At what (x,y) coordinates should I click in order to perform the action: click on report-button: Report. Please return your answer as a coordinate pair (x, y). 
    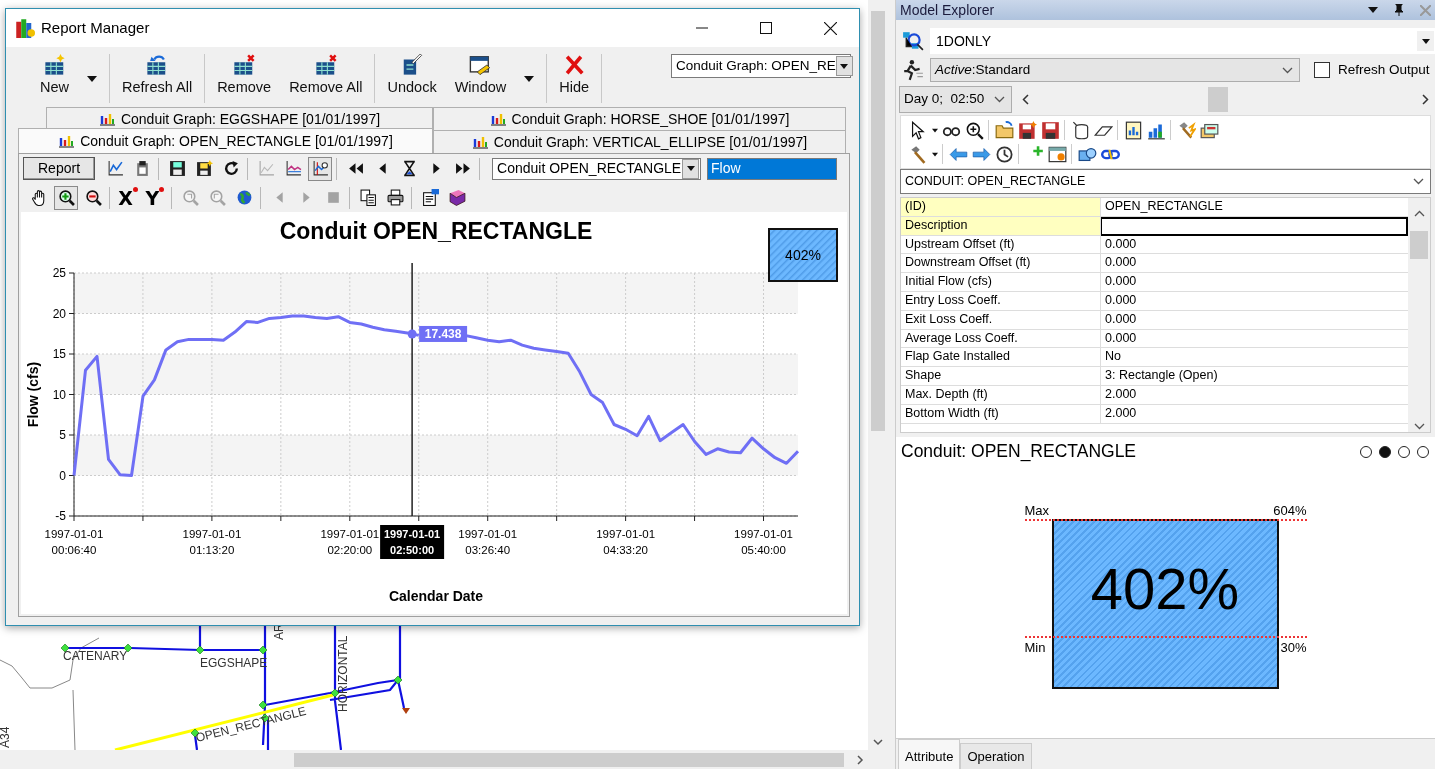
    Looking at the image, I should click on (59, 168).